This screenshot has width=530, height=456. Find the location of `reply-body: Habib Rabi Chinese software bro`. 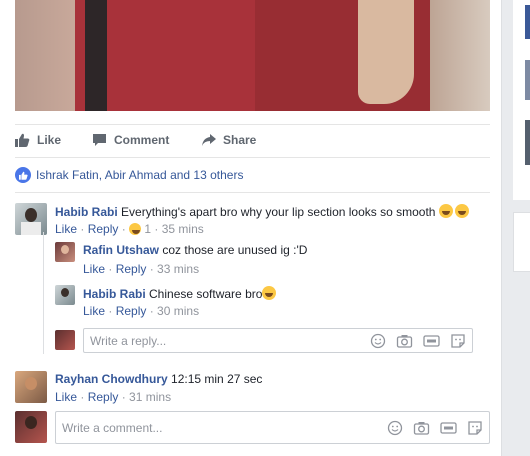

reply-body: Habib Rabi Chinese software bro is located at coordinates (180, 294).